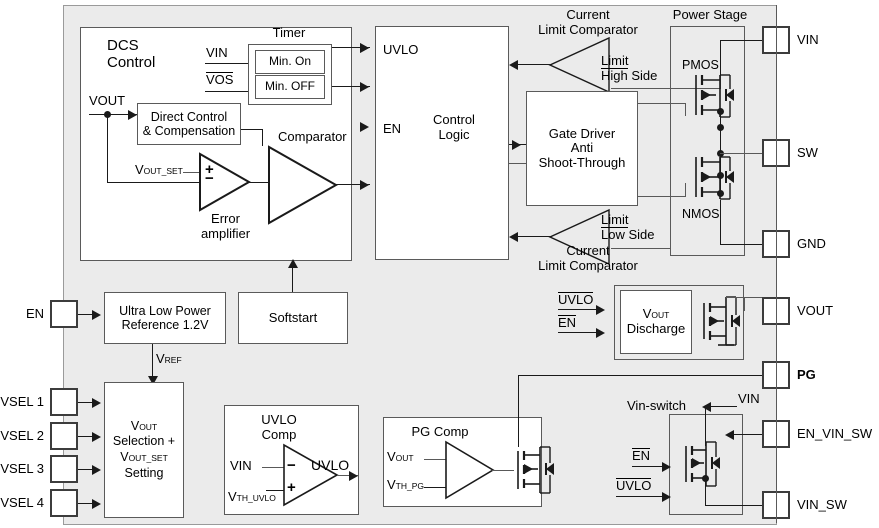 This screenshot has height=528, width=879. I want to click on wire-vout-down, so click(107, 148).